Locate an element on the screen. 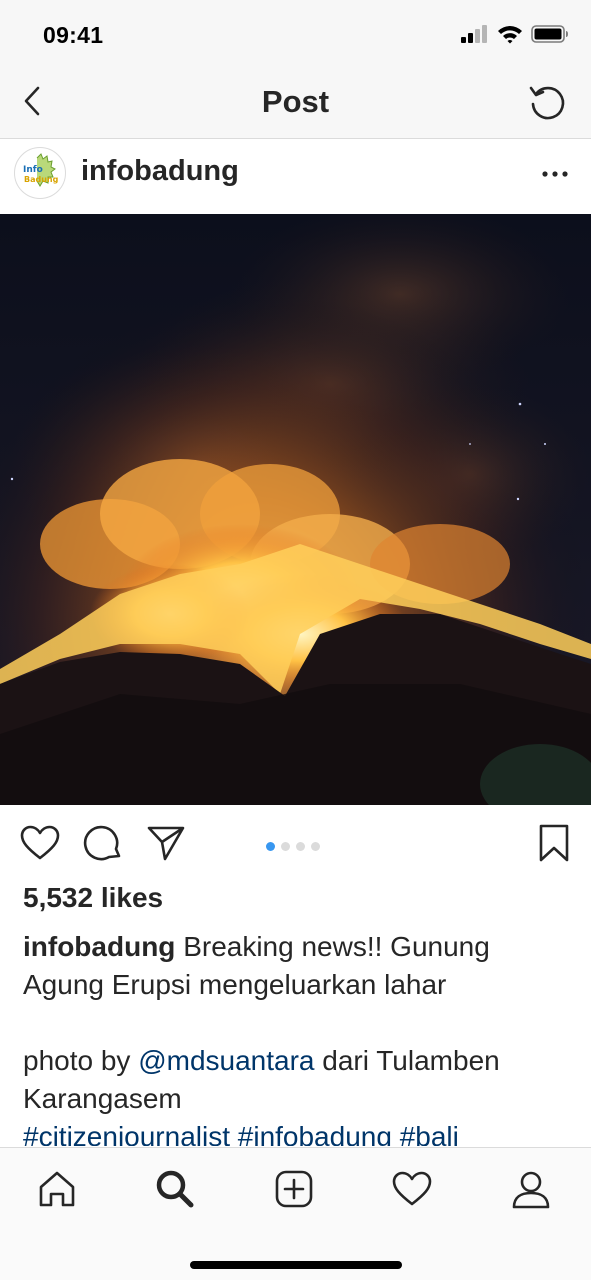 The width and height of the screenshot is (591, 1280). ellipsis-icon is located at coordinates (555, 173).